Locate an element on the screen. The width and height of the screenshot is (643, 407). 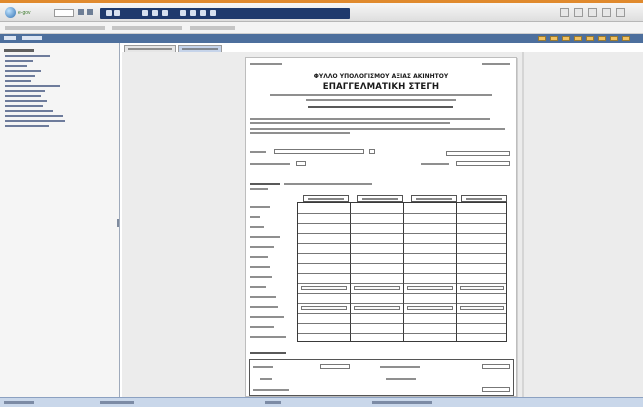
tab-form-list is located at coordinates (150, 48).